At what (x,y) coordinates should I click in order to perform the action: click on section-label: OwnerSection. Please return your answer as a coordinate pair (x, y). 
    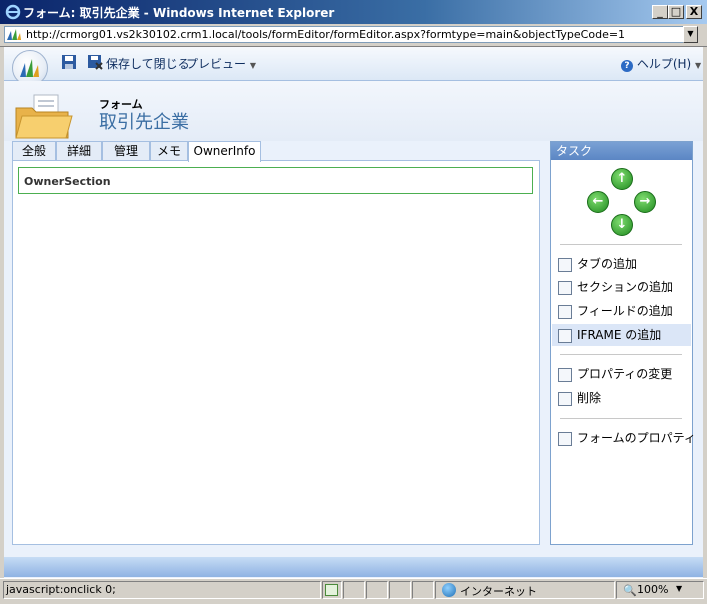
    Looking at the image, I should click on (67, 181).